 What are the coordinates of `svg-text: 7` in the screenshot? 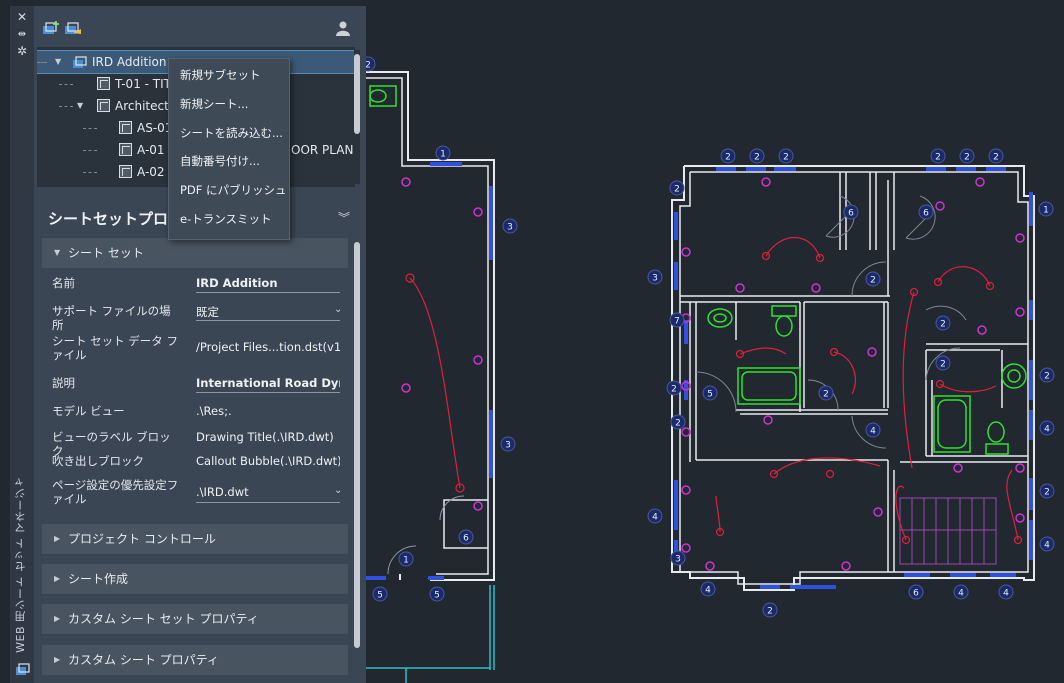 It's located at (677, 322).